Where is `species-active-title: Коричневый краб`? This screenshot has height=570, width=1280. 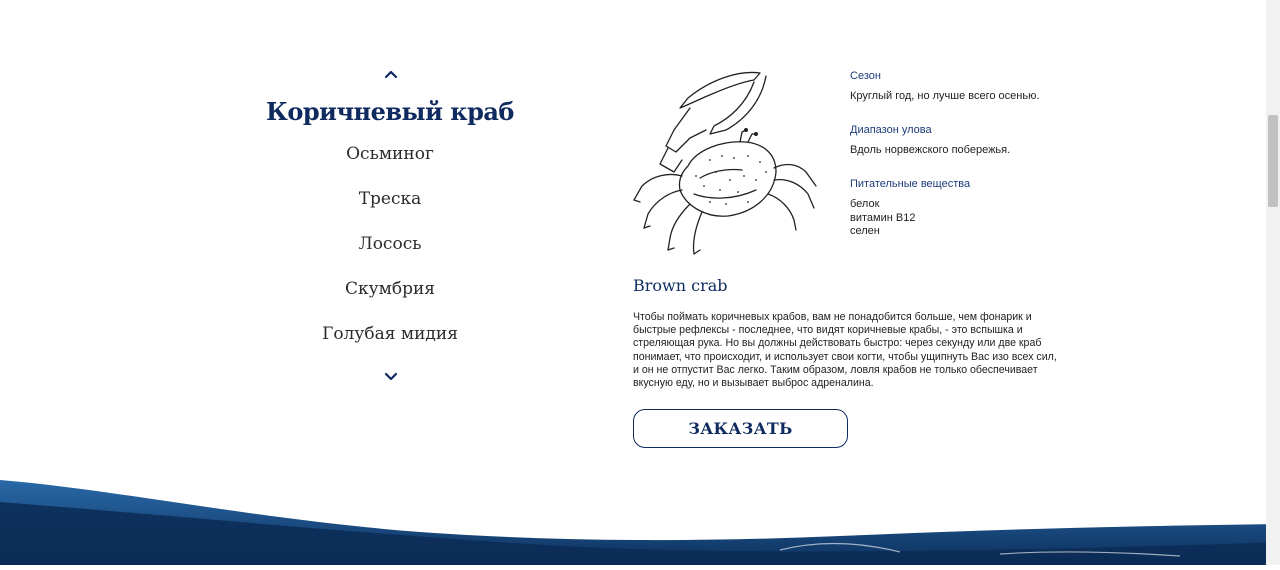
species-active-title: Коричневый краб is located at coordinates (390, 112).